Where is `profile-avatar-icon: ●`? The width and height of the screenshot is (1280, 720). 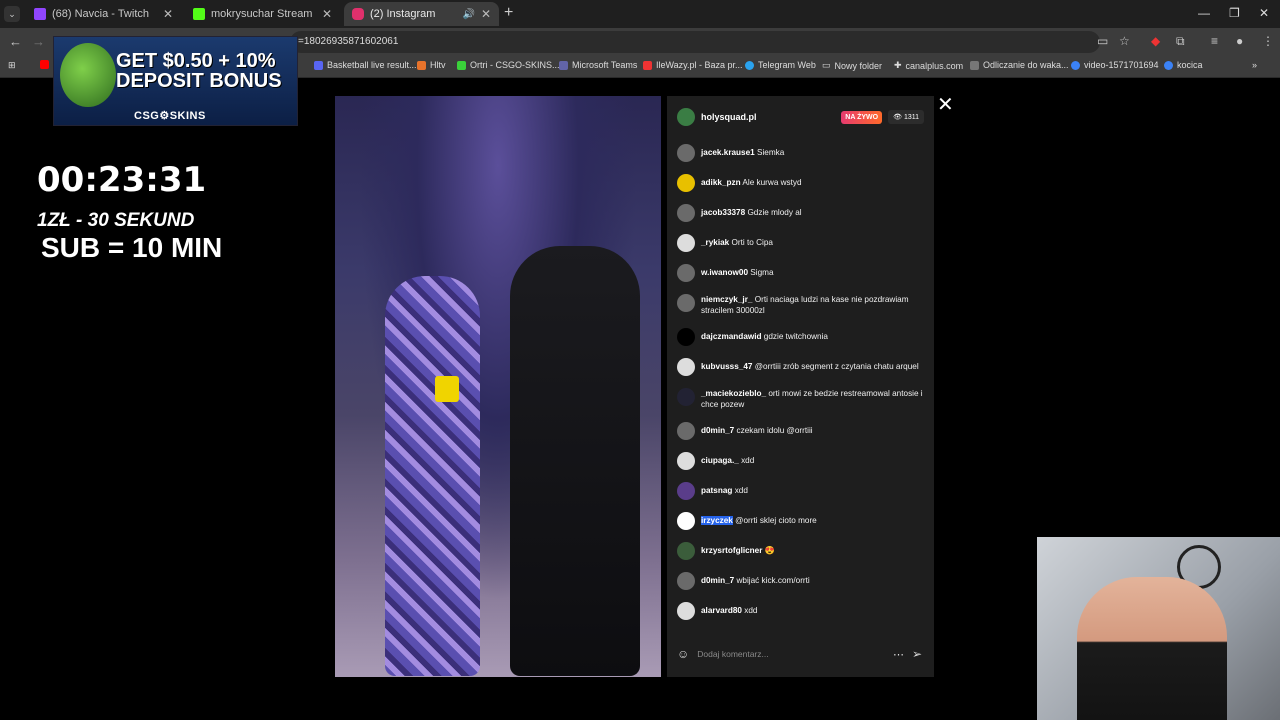
profile-avatar-icon: ● is located at coordinates (1239, 41).